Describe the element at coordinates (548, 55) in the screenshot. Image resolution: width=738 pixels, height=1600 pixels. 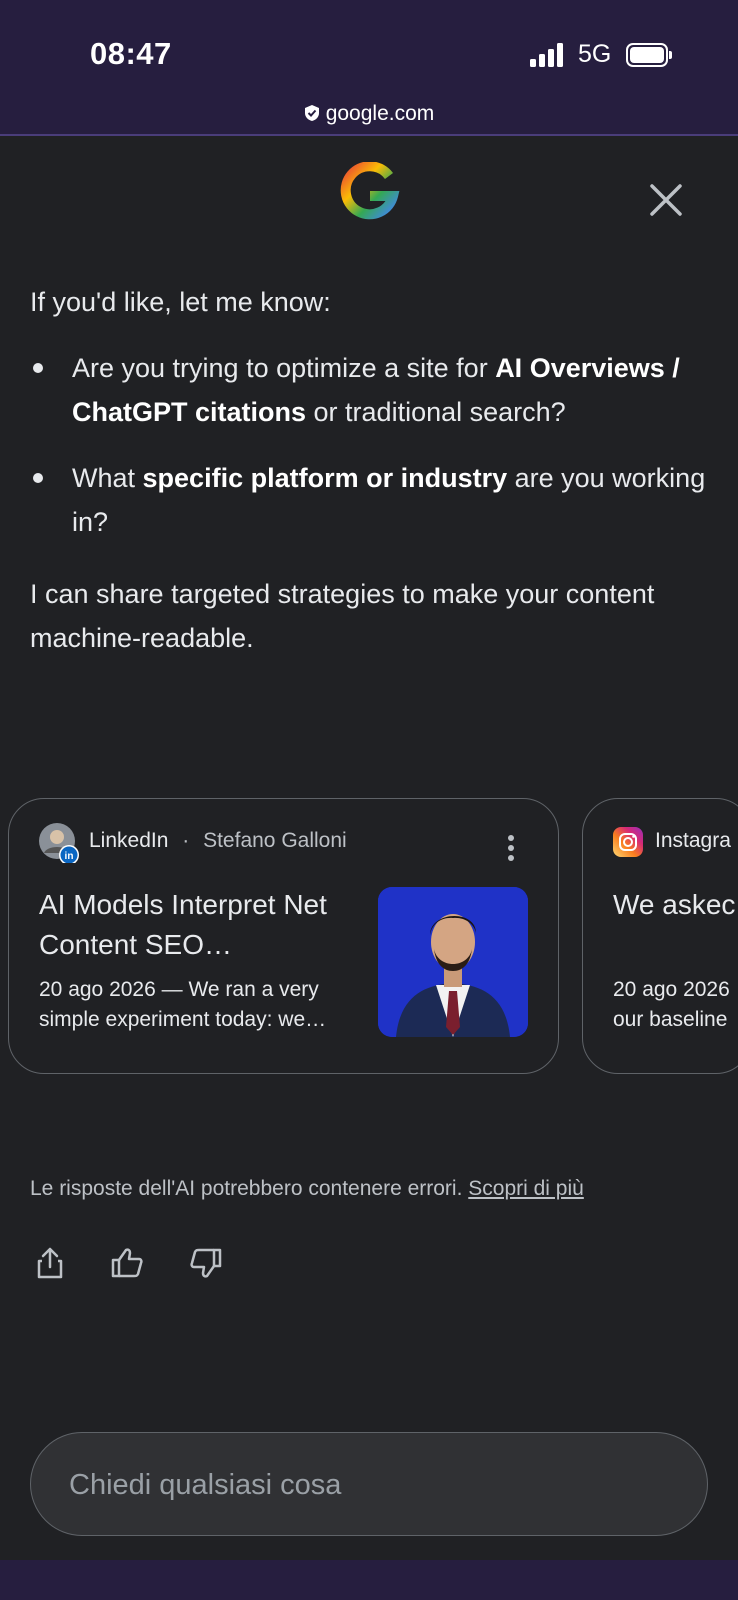
I see `signal-icon` at that location.